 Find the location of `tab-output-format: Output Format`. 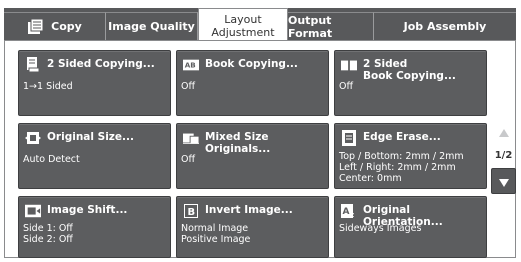

tab-output-format: Output Format is located at coordinates (331, 26).